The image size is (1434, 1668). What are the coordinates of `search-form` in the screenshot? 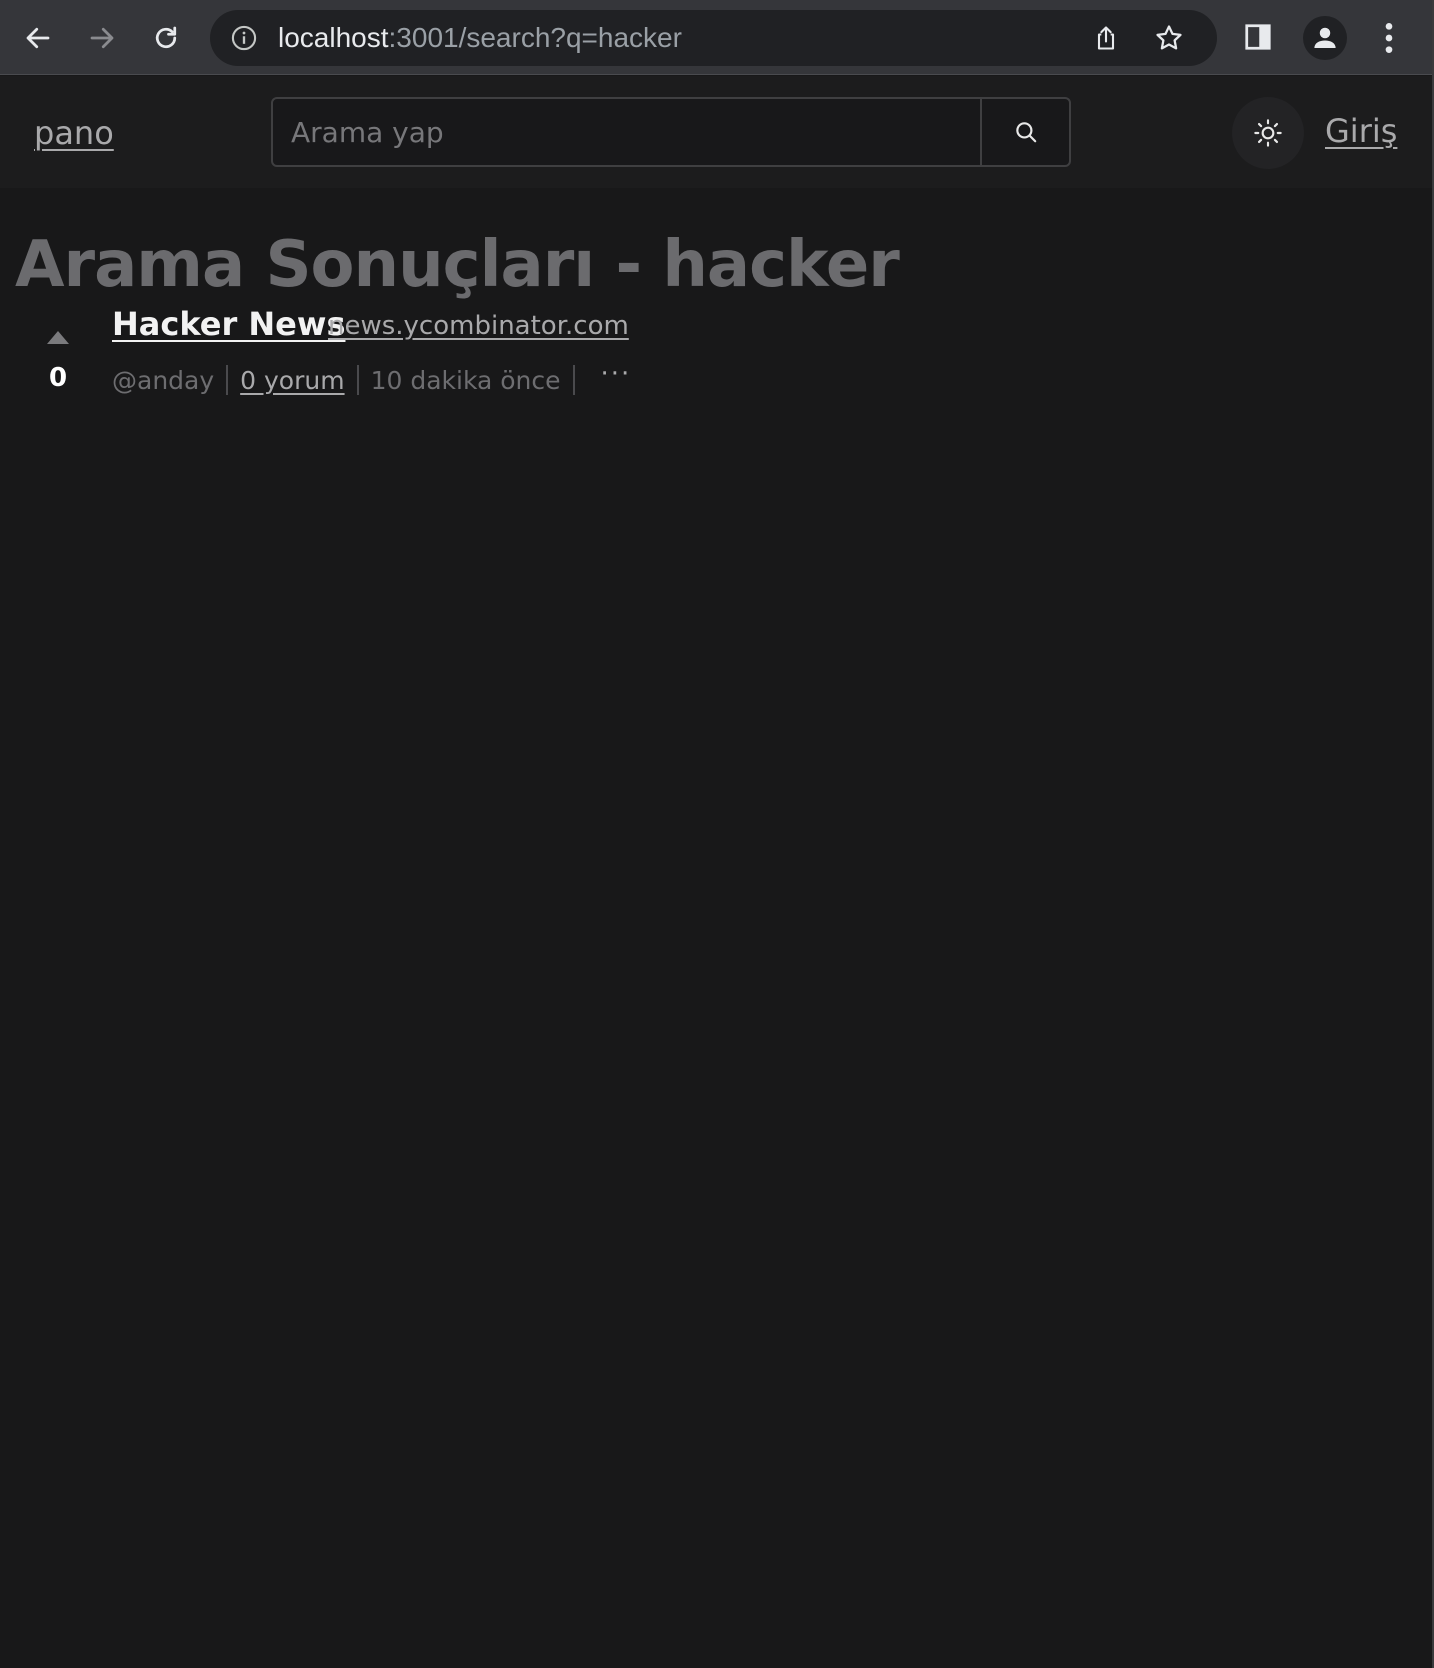 It's located at (671, 132).